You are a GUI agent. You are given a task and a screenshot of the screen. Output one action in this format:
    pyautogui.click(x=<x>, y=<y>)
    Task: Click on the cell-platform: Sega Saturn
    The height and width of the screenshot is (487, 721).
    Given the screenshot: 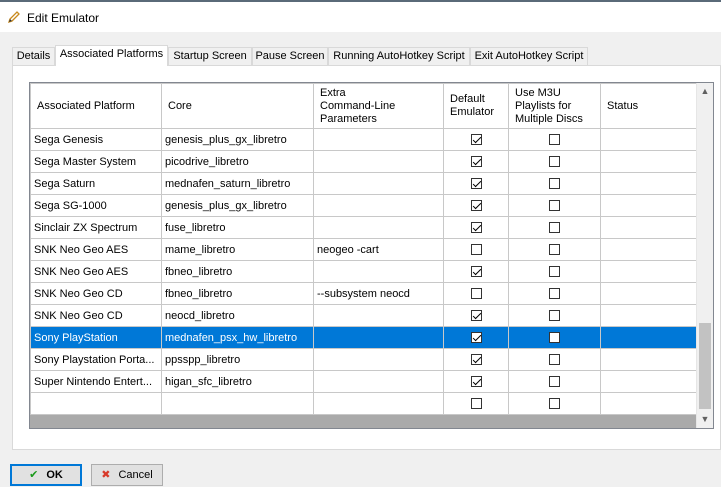 What is the action you would take?
    pyautogui.click(x=96, y=183)
    